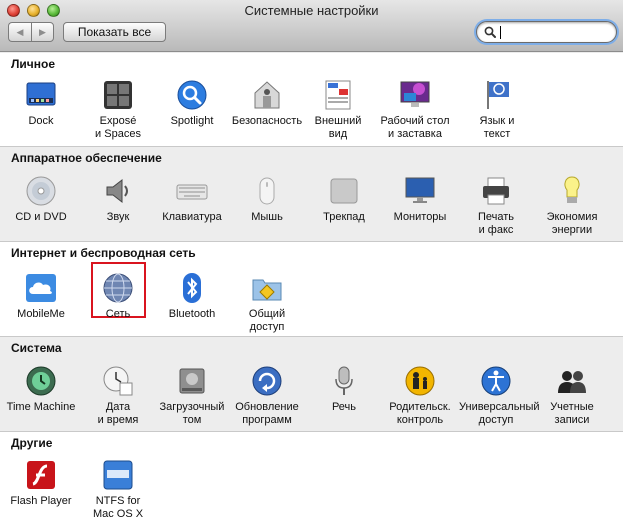  Describe the element at coordinates (41, 121) in the screenshot. I see `pref-label: Dock` at that location.